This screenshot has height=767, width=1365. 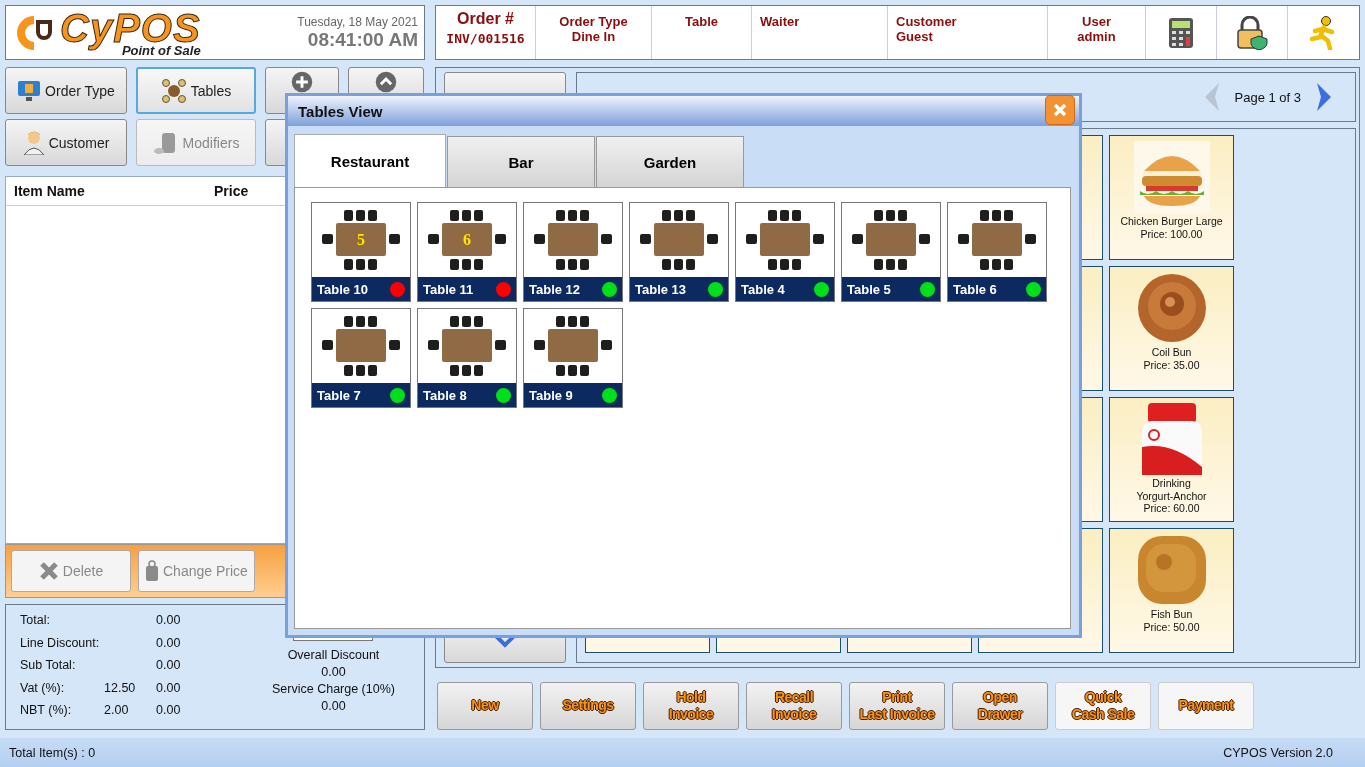 What do you see at coordinates (343, 289) in the screenshot?
I see `table-name: Table 10` at bounding box center [343, 289].